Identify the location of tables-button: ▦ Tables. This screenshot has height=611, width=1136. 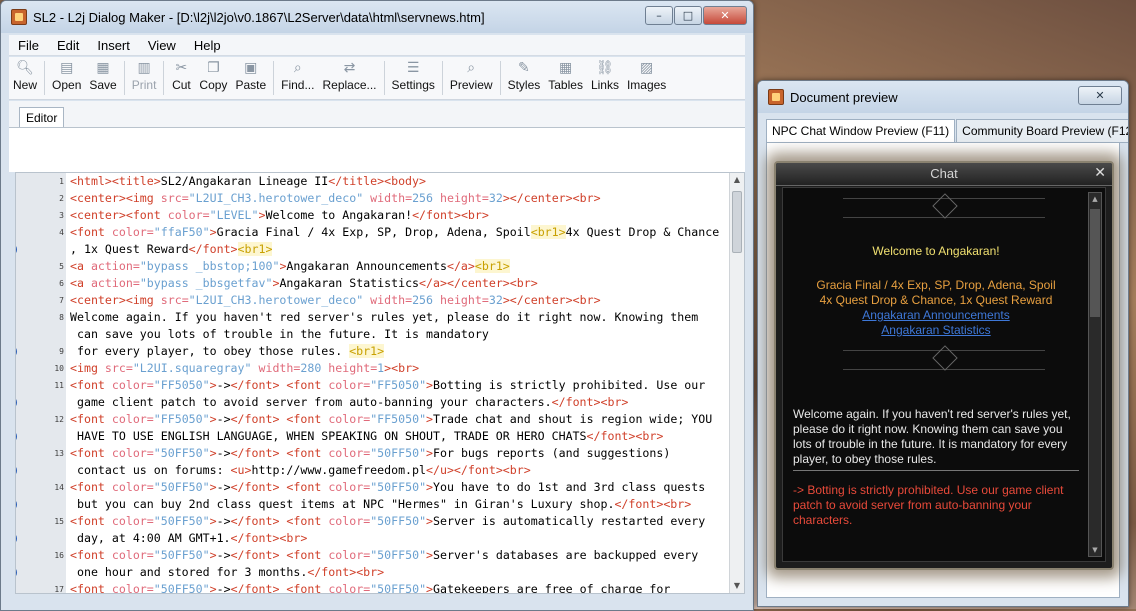
(565, 74).